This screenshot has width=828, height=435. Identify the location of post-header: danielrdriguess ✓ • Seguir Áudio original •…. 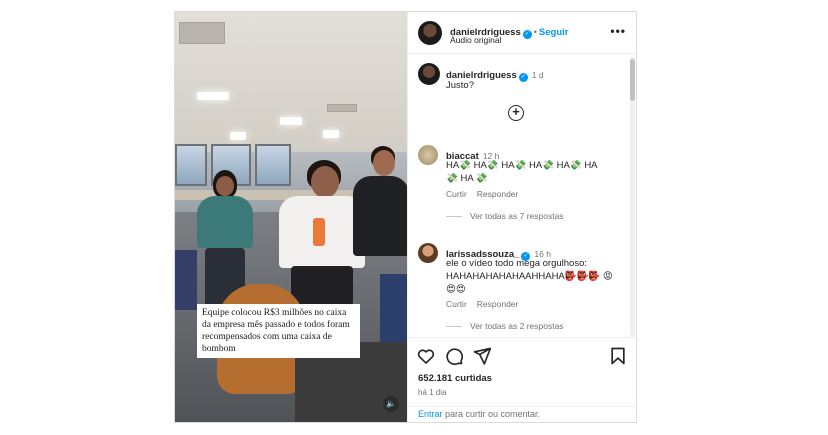
(523, 33).